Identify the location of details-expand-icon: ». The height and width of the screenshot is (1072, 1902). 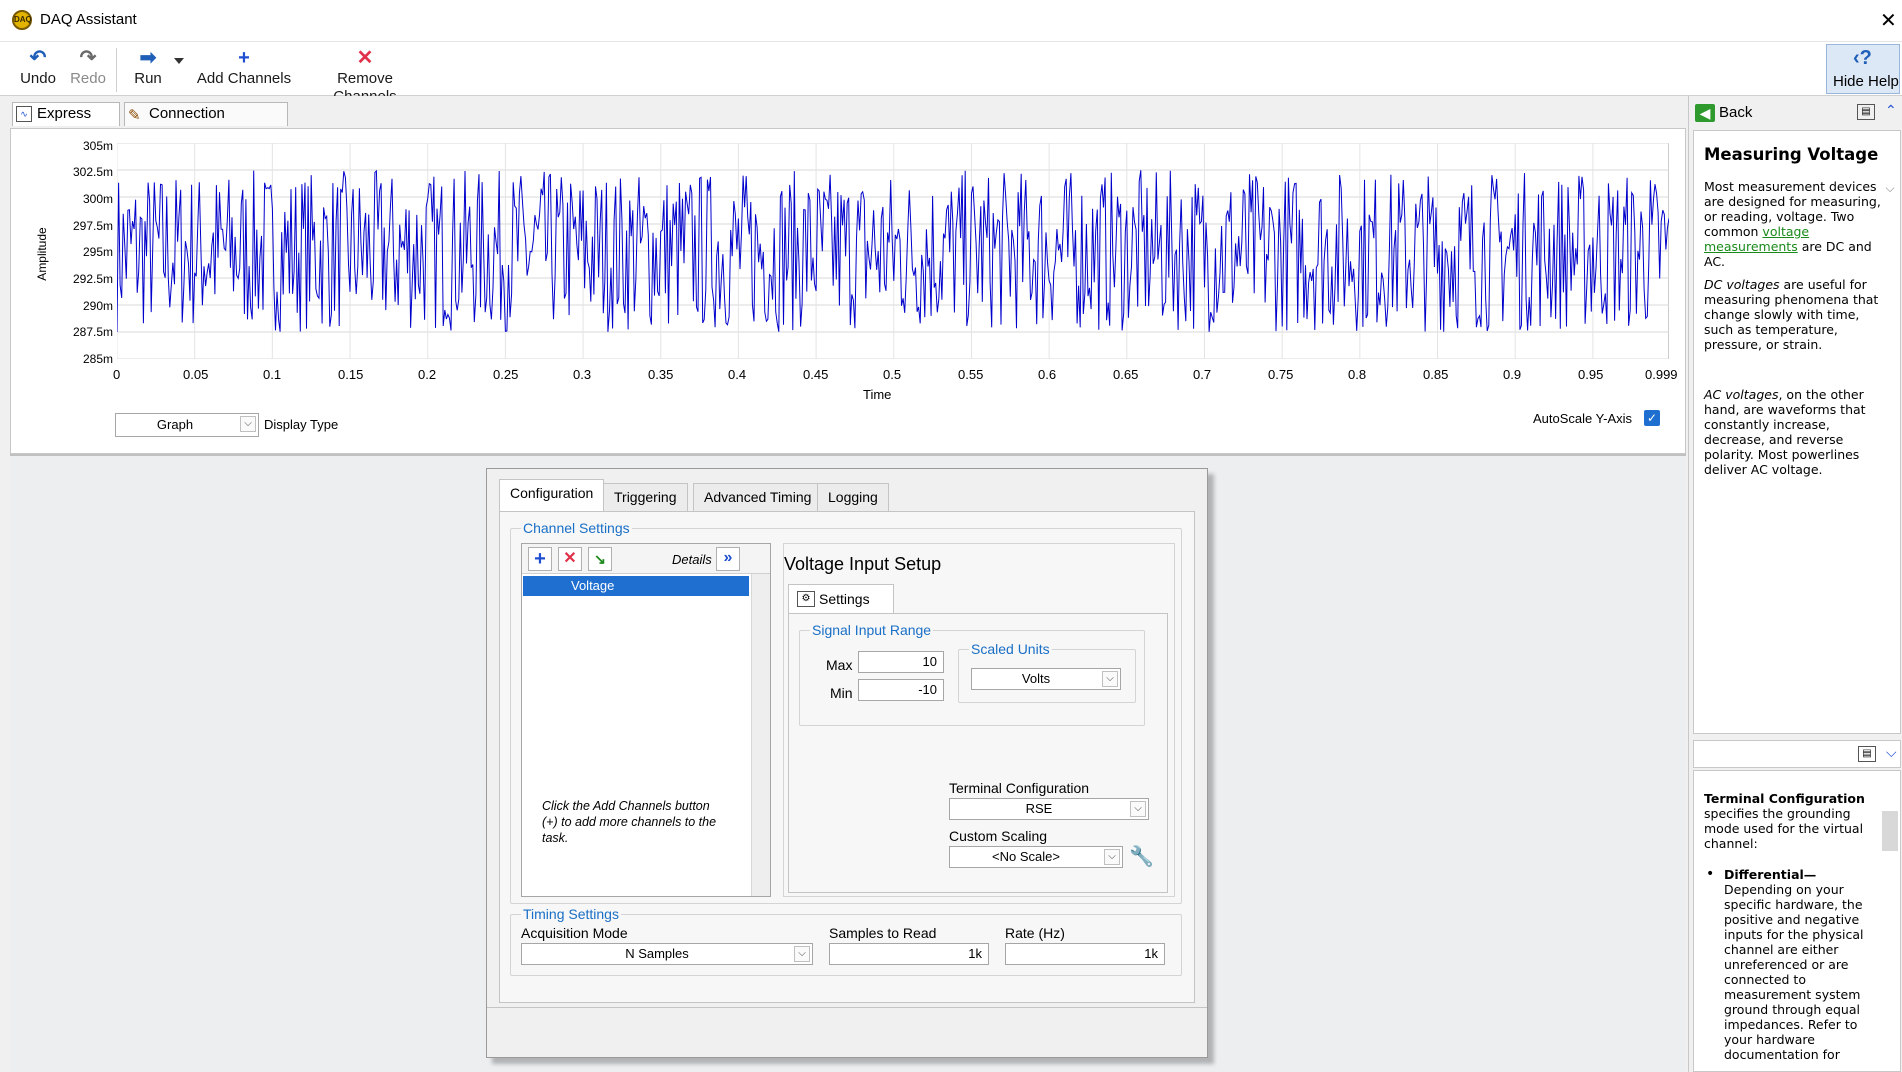
(728, 559).